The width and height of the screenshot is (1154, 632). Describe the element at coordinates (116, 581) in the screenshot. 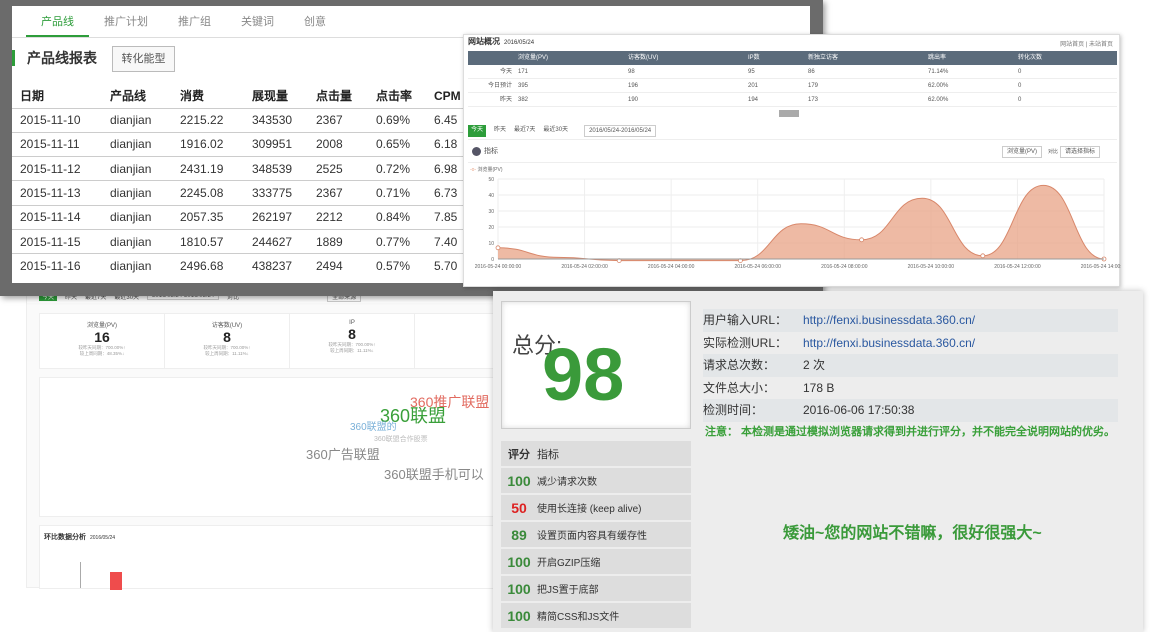

I see `compare-bar` at that location.